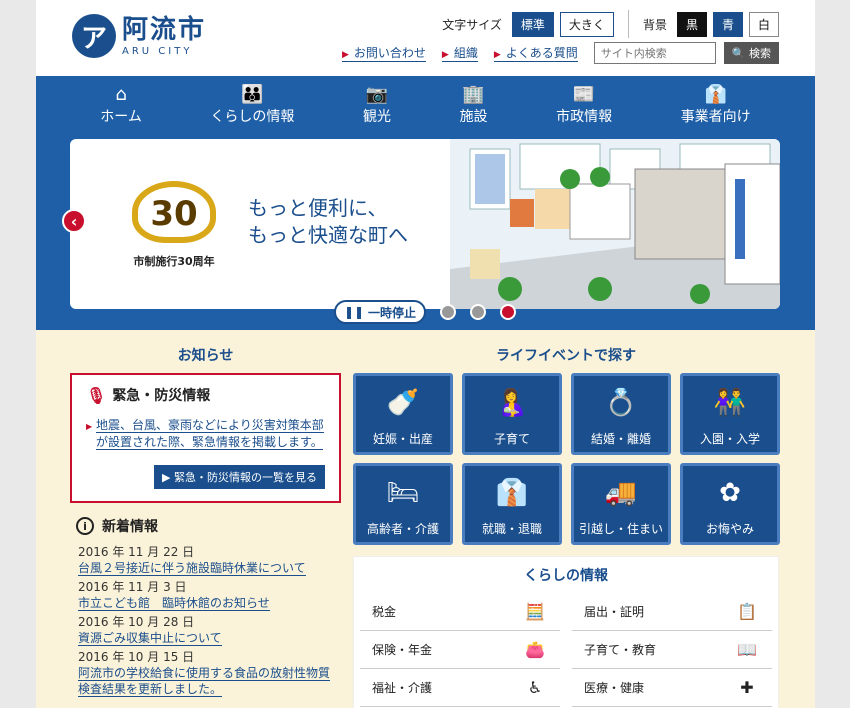 The width and height of the screenshot is (850, 708). What do you see at coordinates (150, 638) in the screenshot?
I see `news-link: 資源ごみ収集中止について` at bounding box center [150, 638].